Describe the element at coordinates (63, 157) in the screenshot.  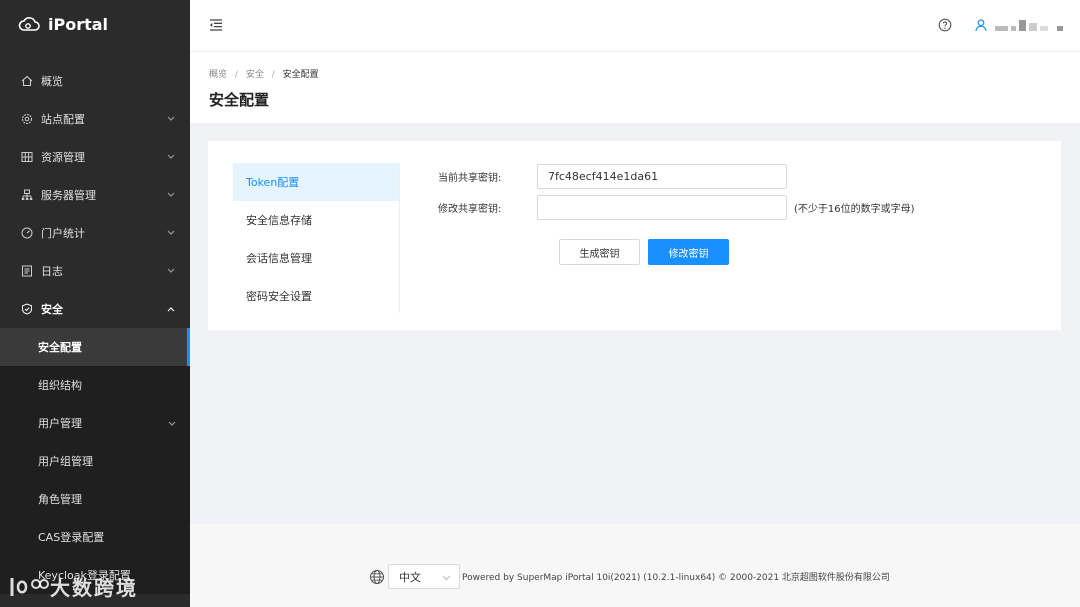
I see `sidebar-item-label: 资源管理` at that location.